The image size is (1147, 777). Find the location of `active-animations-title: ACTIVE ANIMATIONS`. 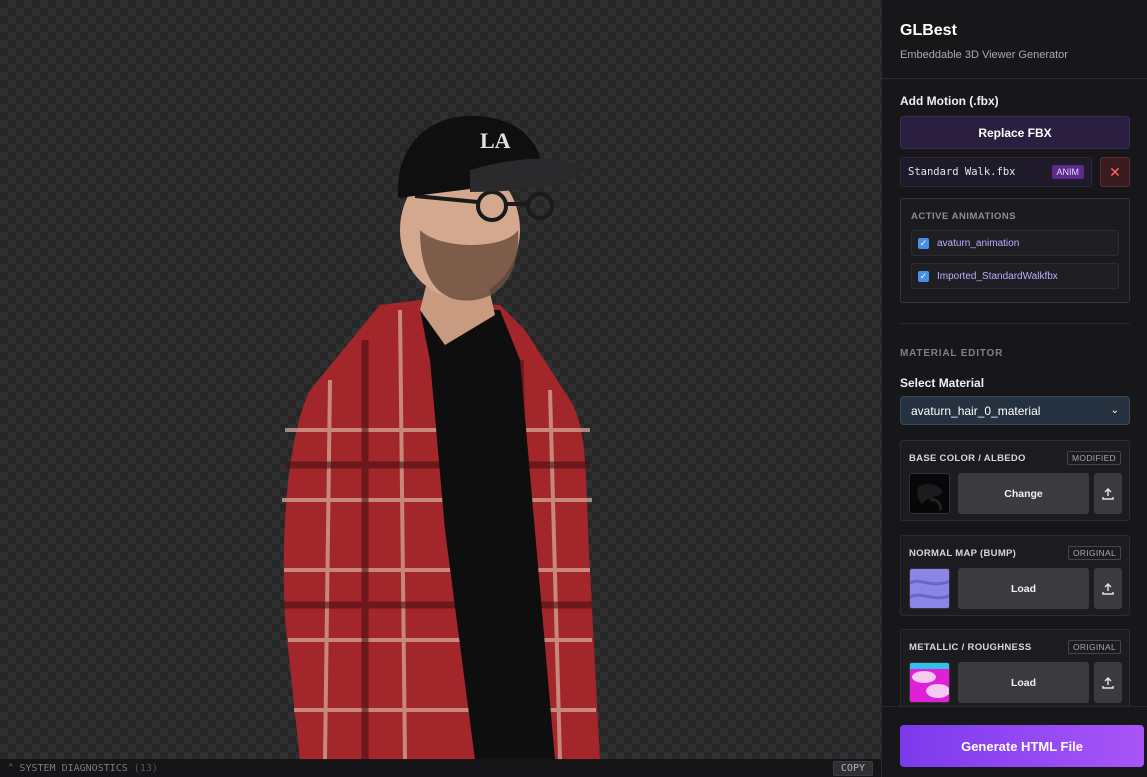

active-animations-title: ACTIVE ANIMATIONS is located at coordinates (964, 216).